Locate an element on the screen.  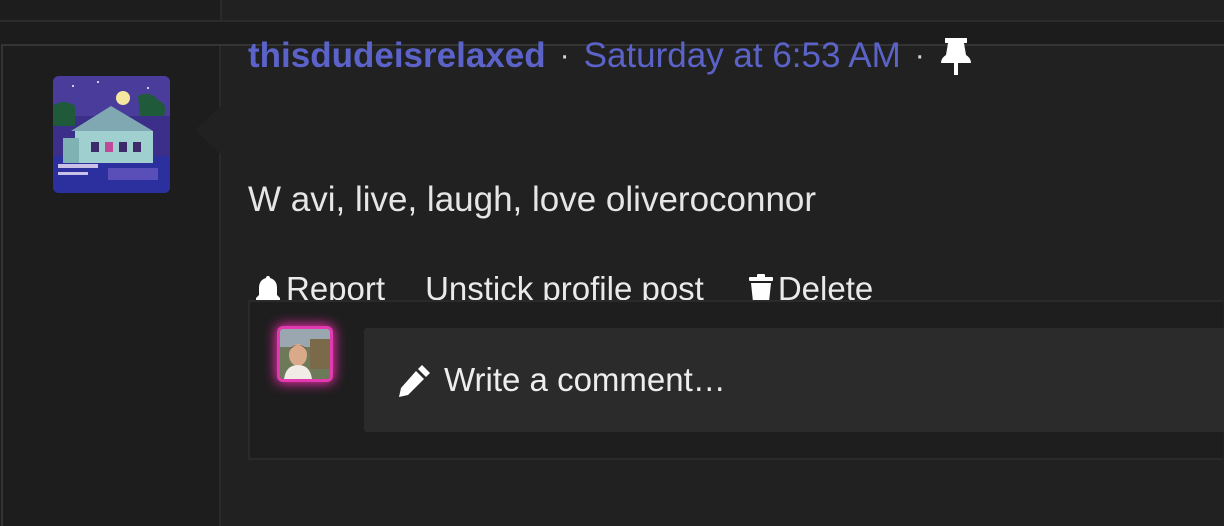
post-username: thisdudeisrelaxed is located at coordinates (397, 56).